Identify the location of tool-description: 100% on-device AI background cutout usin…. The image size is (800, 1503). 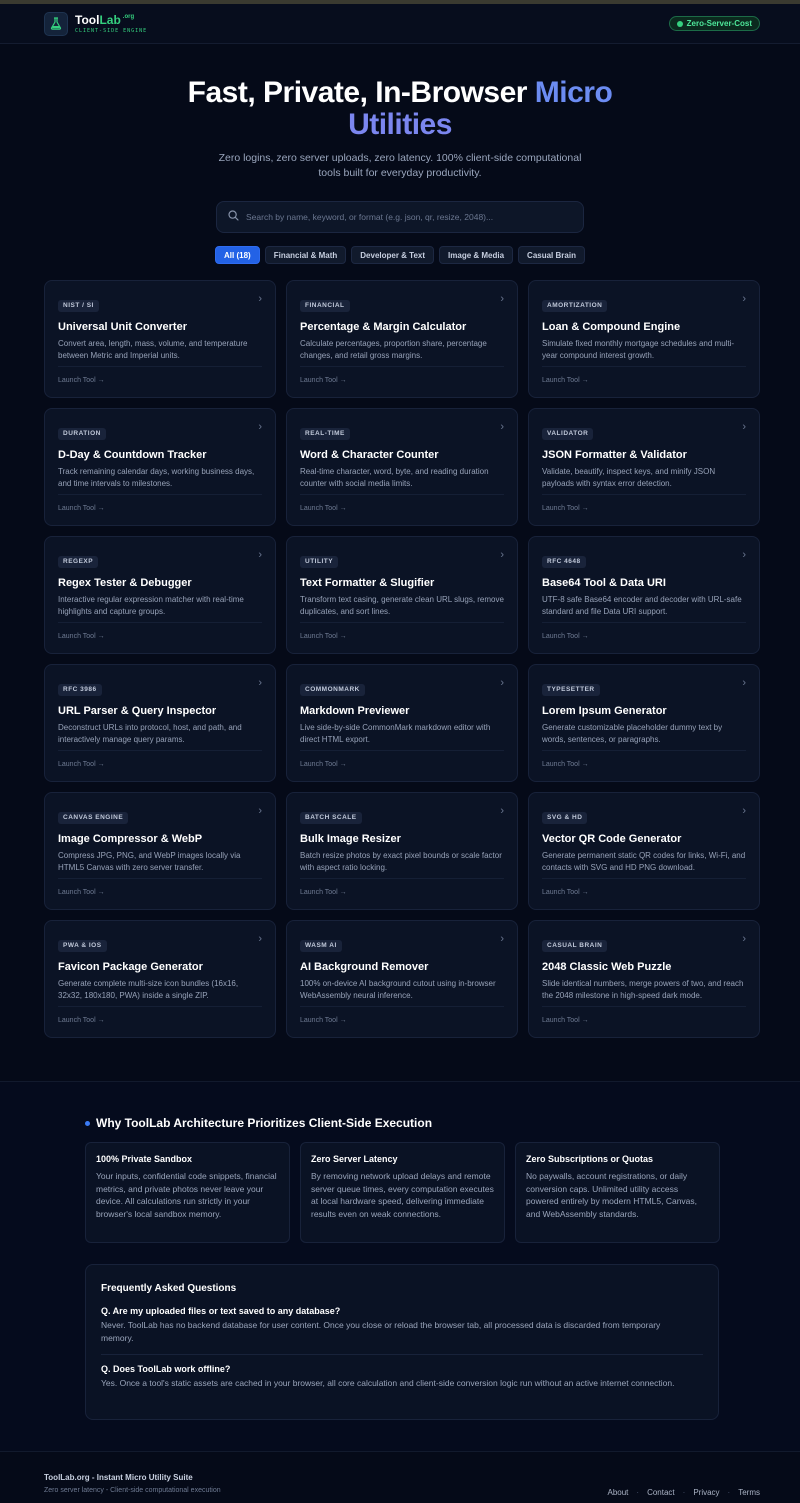
(398, 989).